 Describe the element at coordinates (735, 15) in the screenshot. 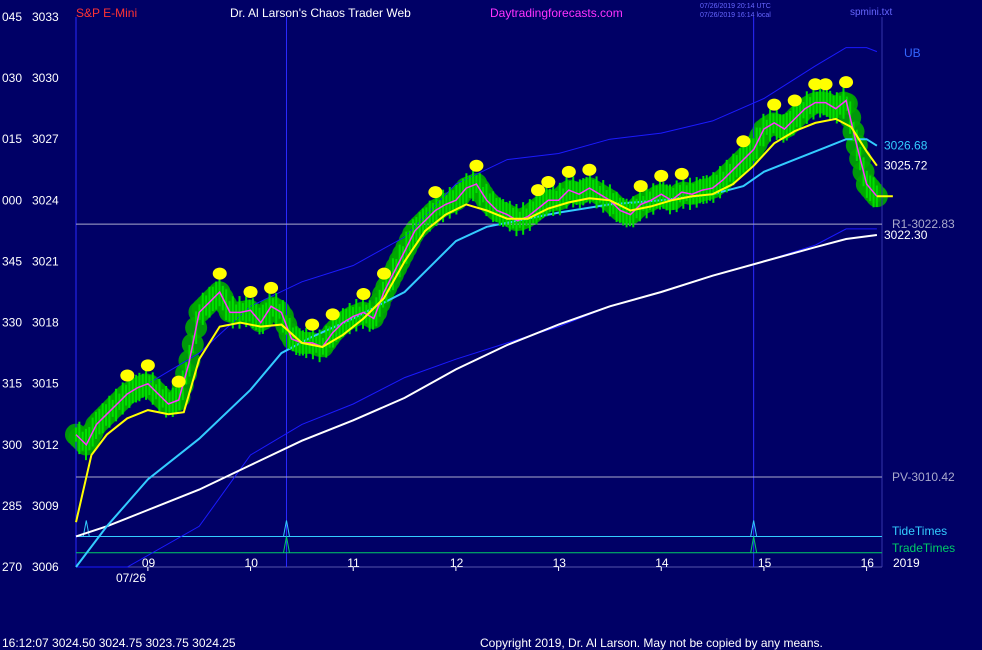

I see `timestamp-local: 07/26/2019 16:14 local` at that location.